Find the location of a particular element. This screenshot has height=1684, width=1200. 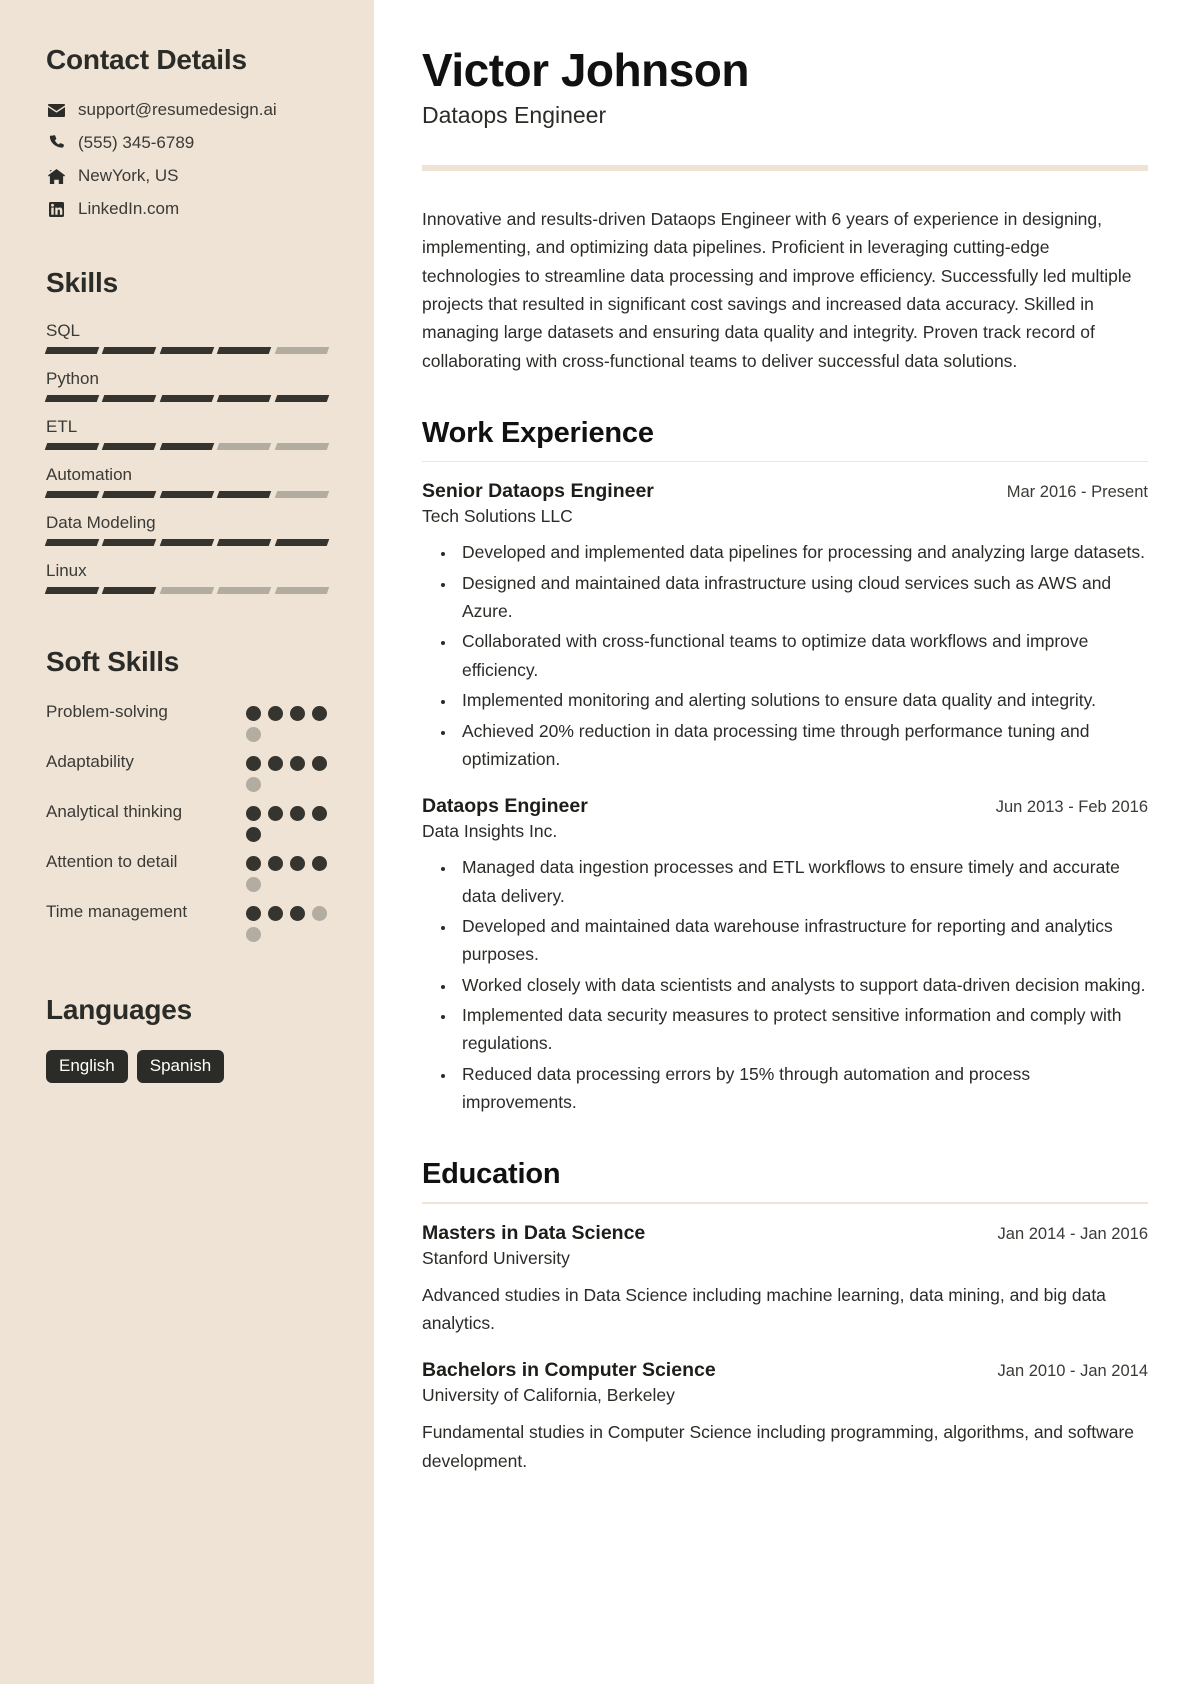

soft-skill-name: Analytical thinking is located at coordinates (114, 811).